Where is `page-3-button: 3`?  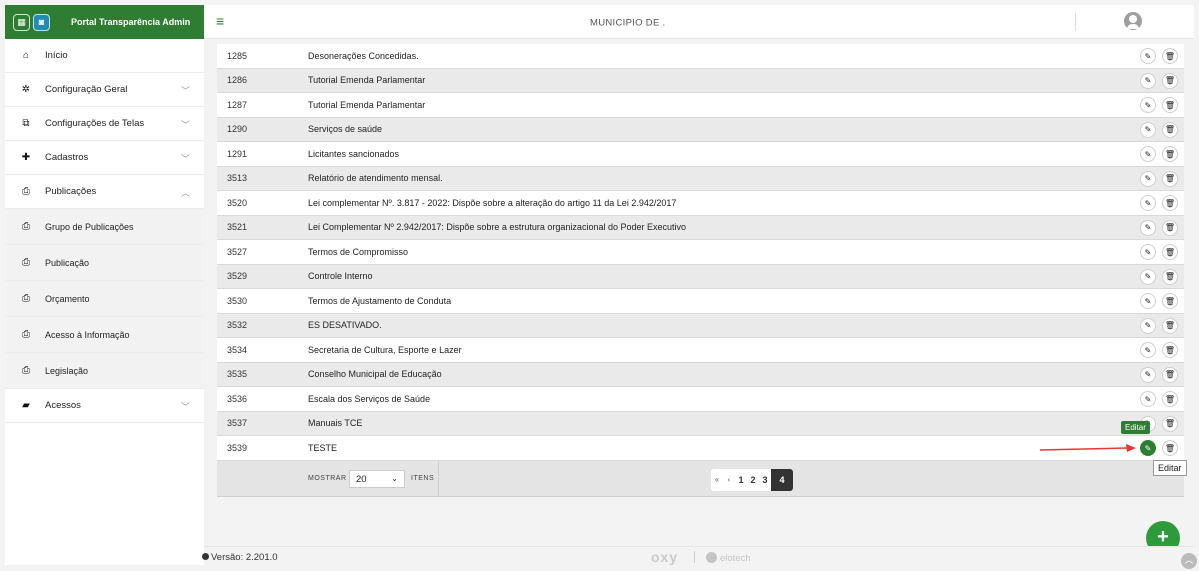
page-3-button: 3 is located at coordinates (765, 480).